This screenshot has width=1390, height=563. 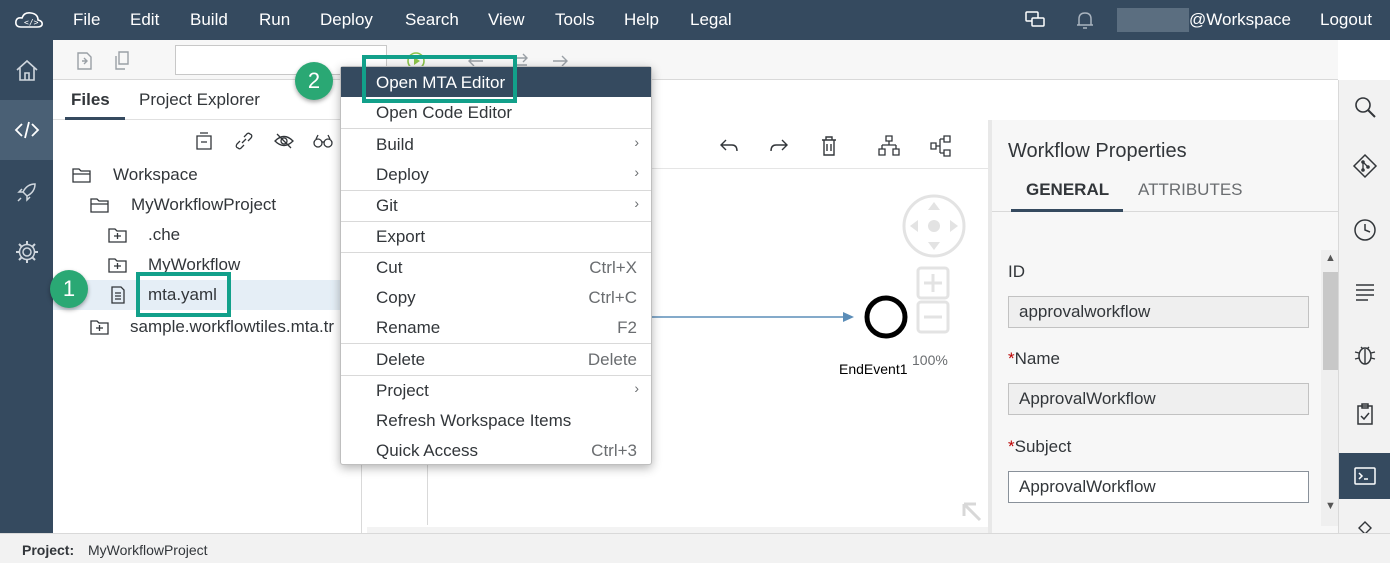 What do you see at coordinates (1067, 190) in the screenshot?
I see `tab-general: GENERAL` at bounding box center [1067, 190].